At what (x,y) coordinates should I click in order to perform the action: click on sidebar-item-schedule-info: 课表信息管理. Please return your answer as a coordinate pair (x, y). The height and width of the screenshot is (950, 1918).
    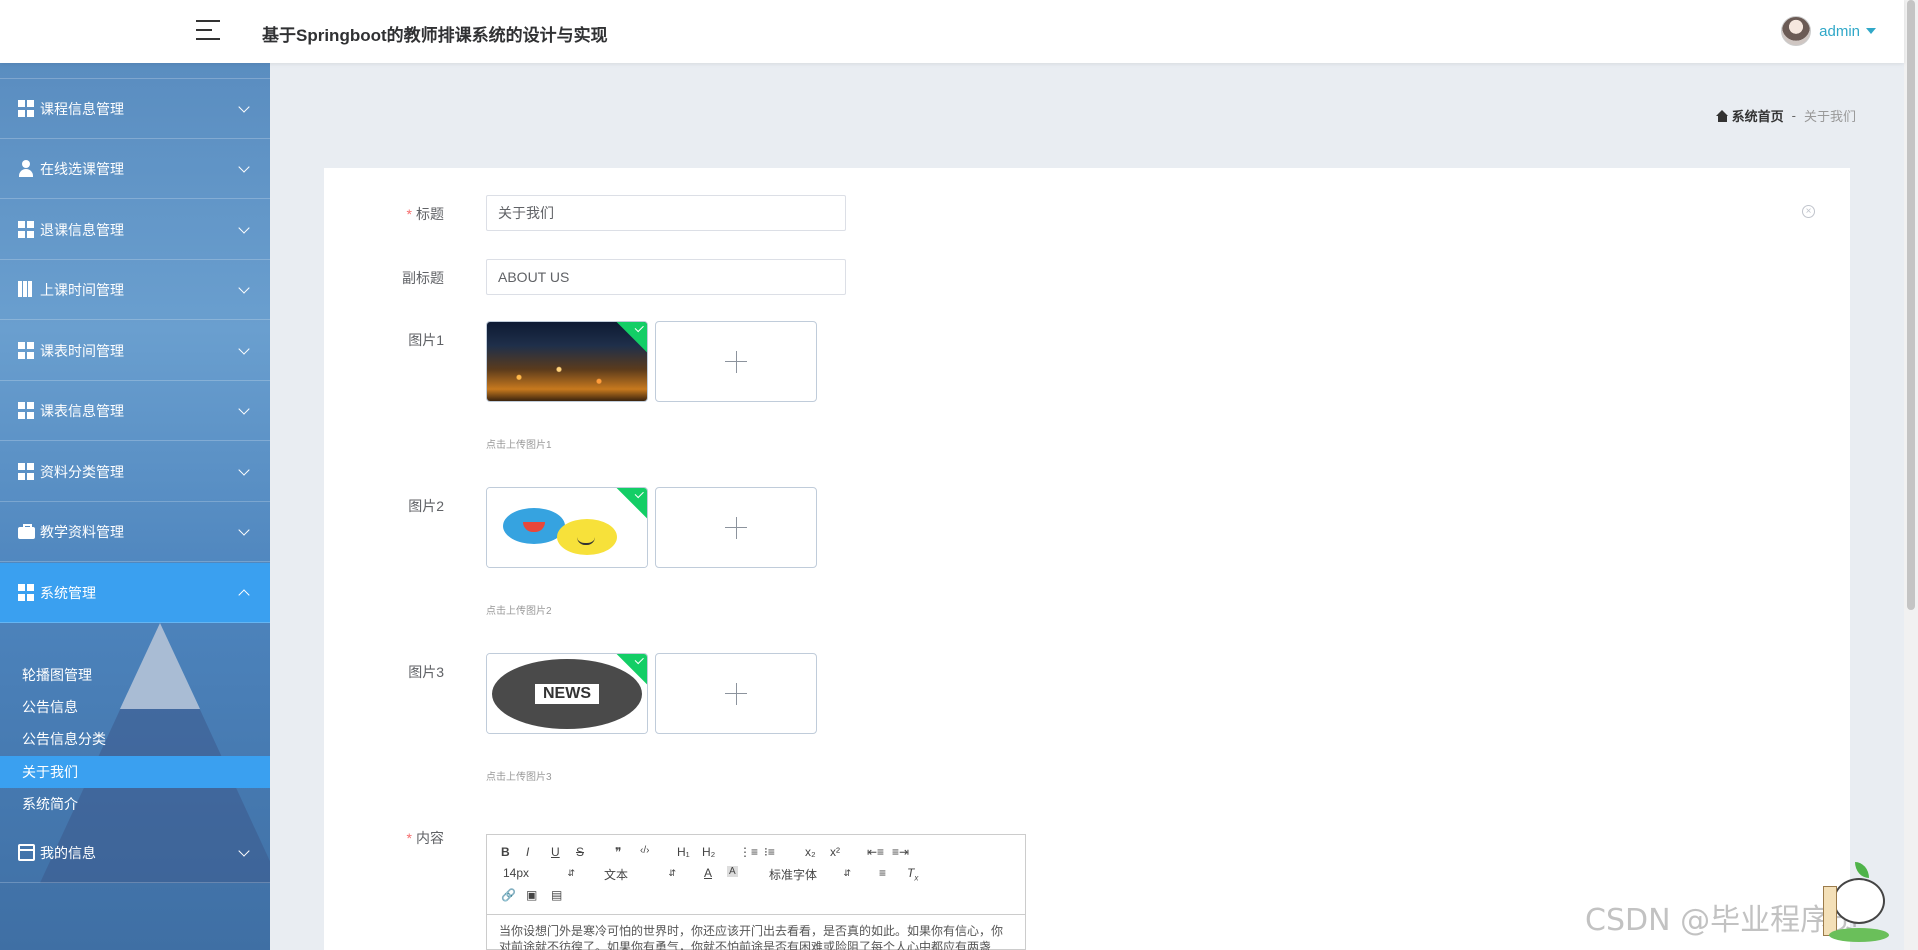
    Looking at the image, I should click on (135, 411).